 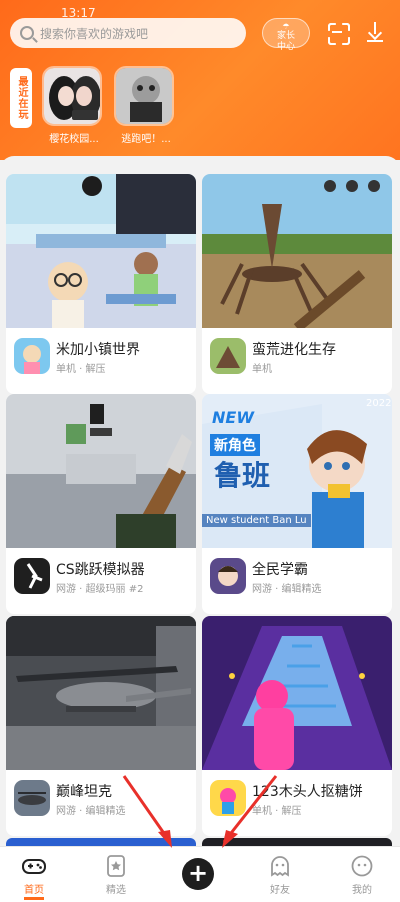 I want to click on game-card-image: NEW 2022 新角色 鲁班 New student Ban Lu, so click(x=297, y=471).